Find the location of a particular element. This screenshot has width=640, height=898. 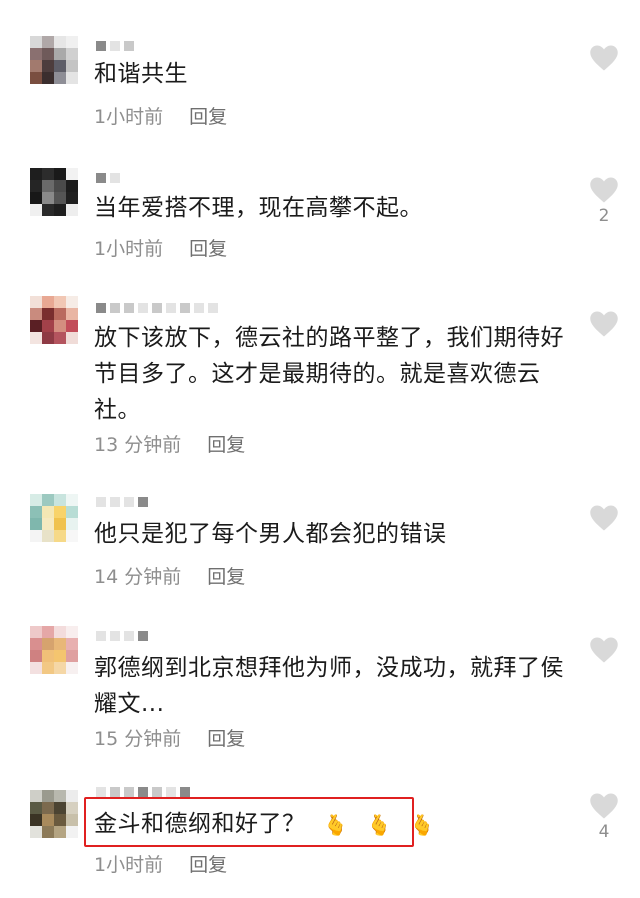

comment-meta: 15 分钟前 回复 is located at coordinates (169, 737).